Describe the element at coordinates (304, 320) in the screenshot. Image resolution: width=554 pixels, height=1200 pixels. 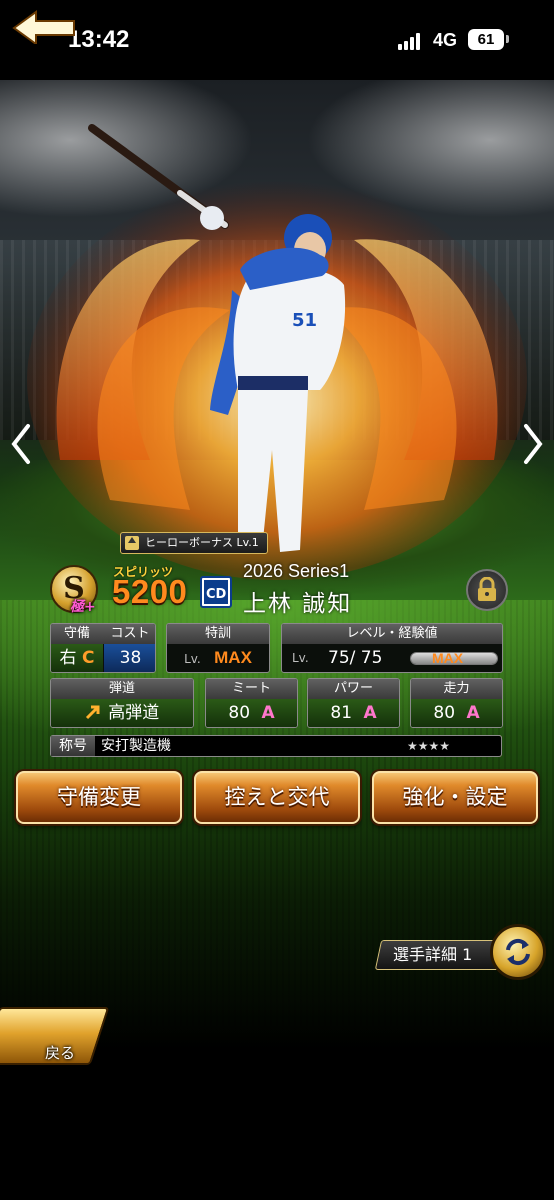
I see `uniform-number: 51` at that location.